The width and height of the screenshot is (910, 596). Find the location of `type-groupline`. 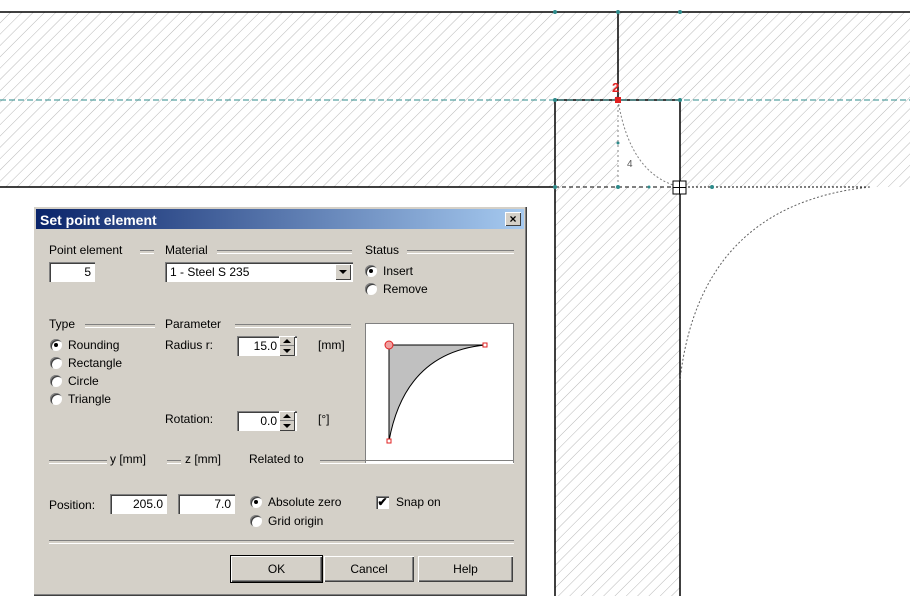

type-groupline is located at coordinates (120, 326).